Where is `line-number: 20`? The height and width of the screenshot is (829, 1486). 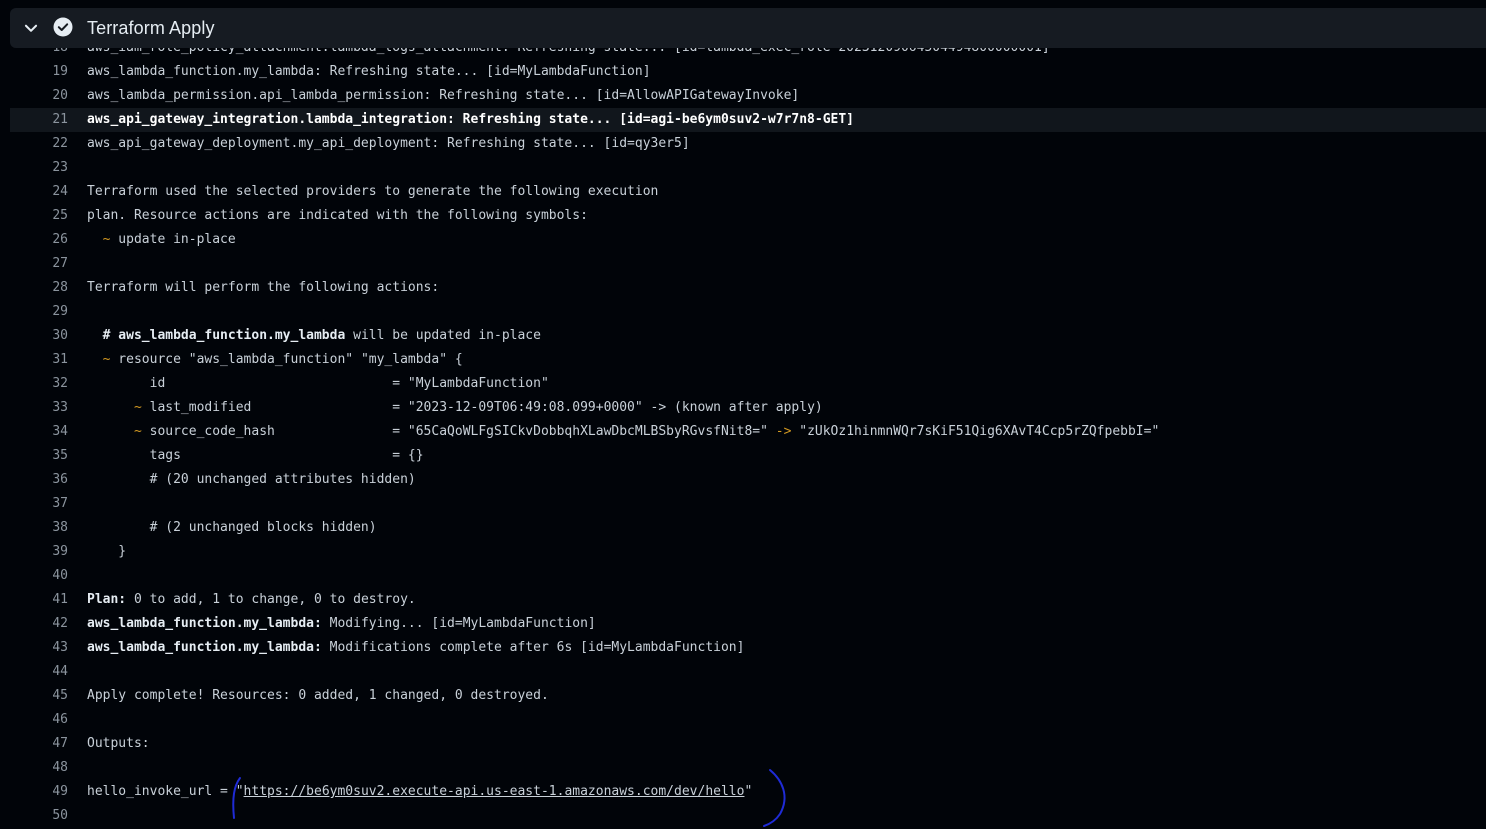 line-number: 20 is located at coordinates (60, 95).